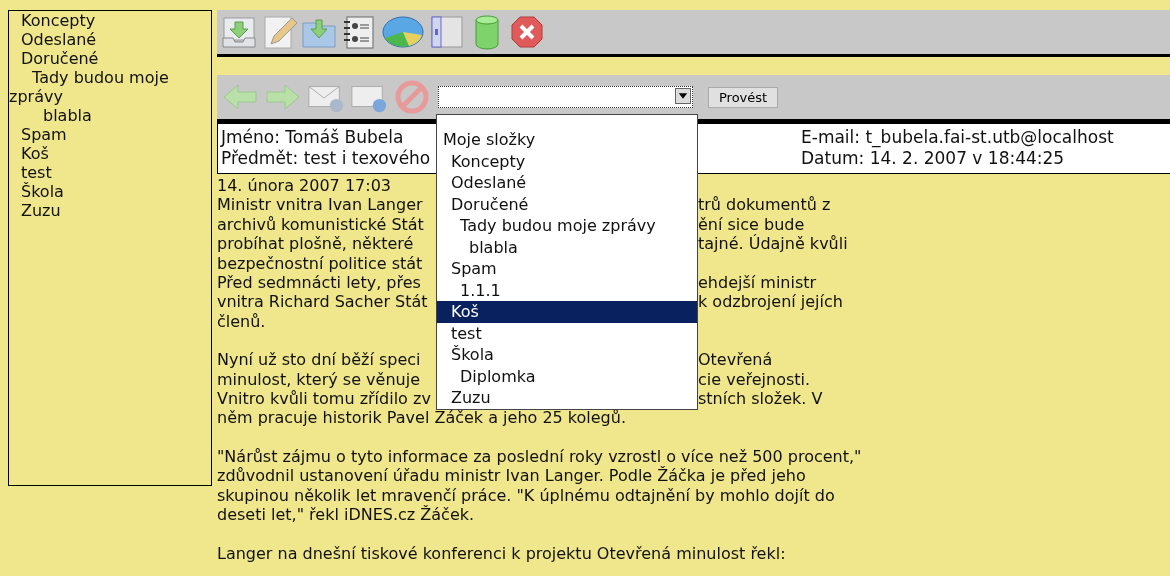  I want to click on no-entry-icon, so click(412, 97).